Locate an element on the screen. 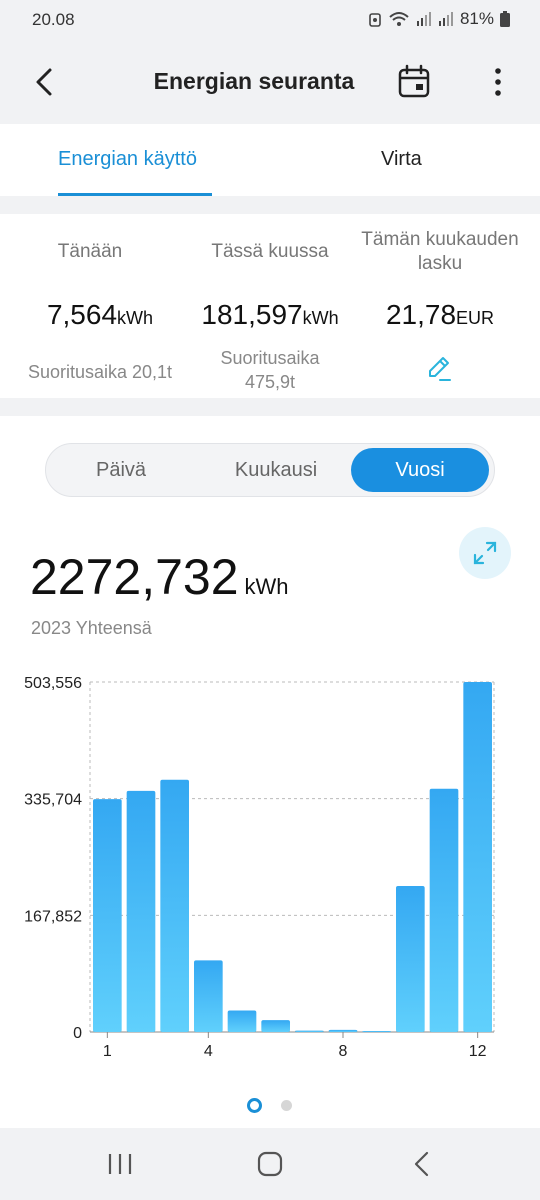 This screenshot has height=1200, width=540. home-icon is located at coordinates (270, 1164).